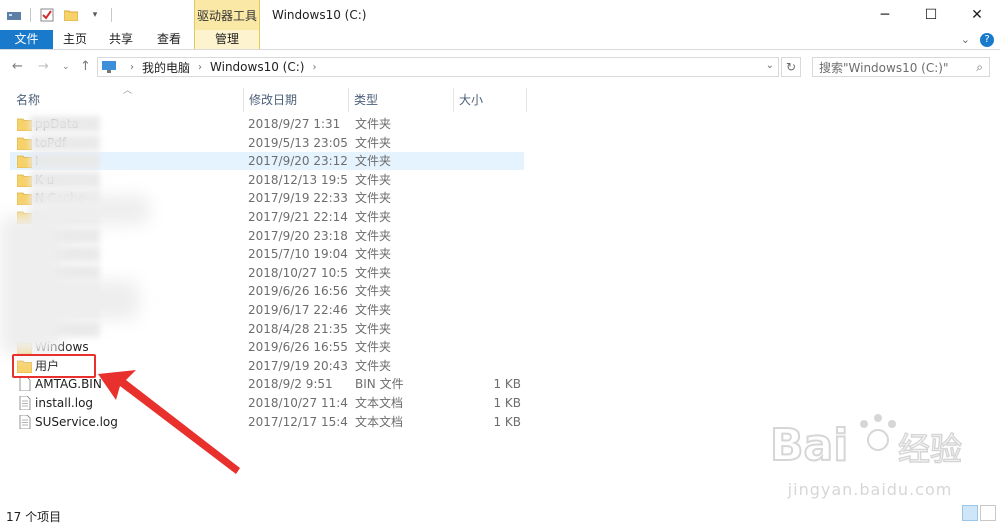 The height and width of the screenshot is (525, 1000). What do you see at coordinates (866, 443) in the screenshot?
I see `baidu-logo: Bai 经验` at bounding box center [866, 443].